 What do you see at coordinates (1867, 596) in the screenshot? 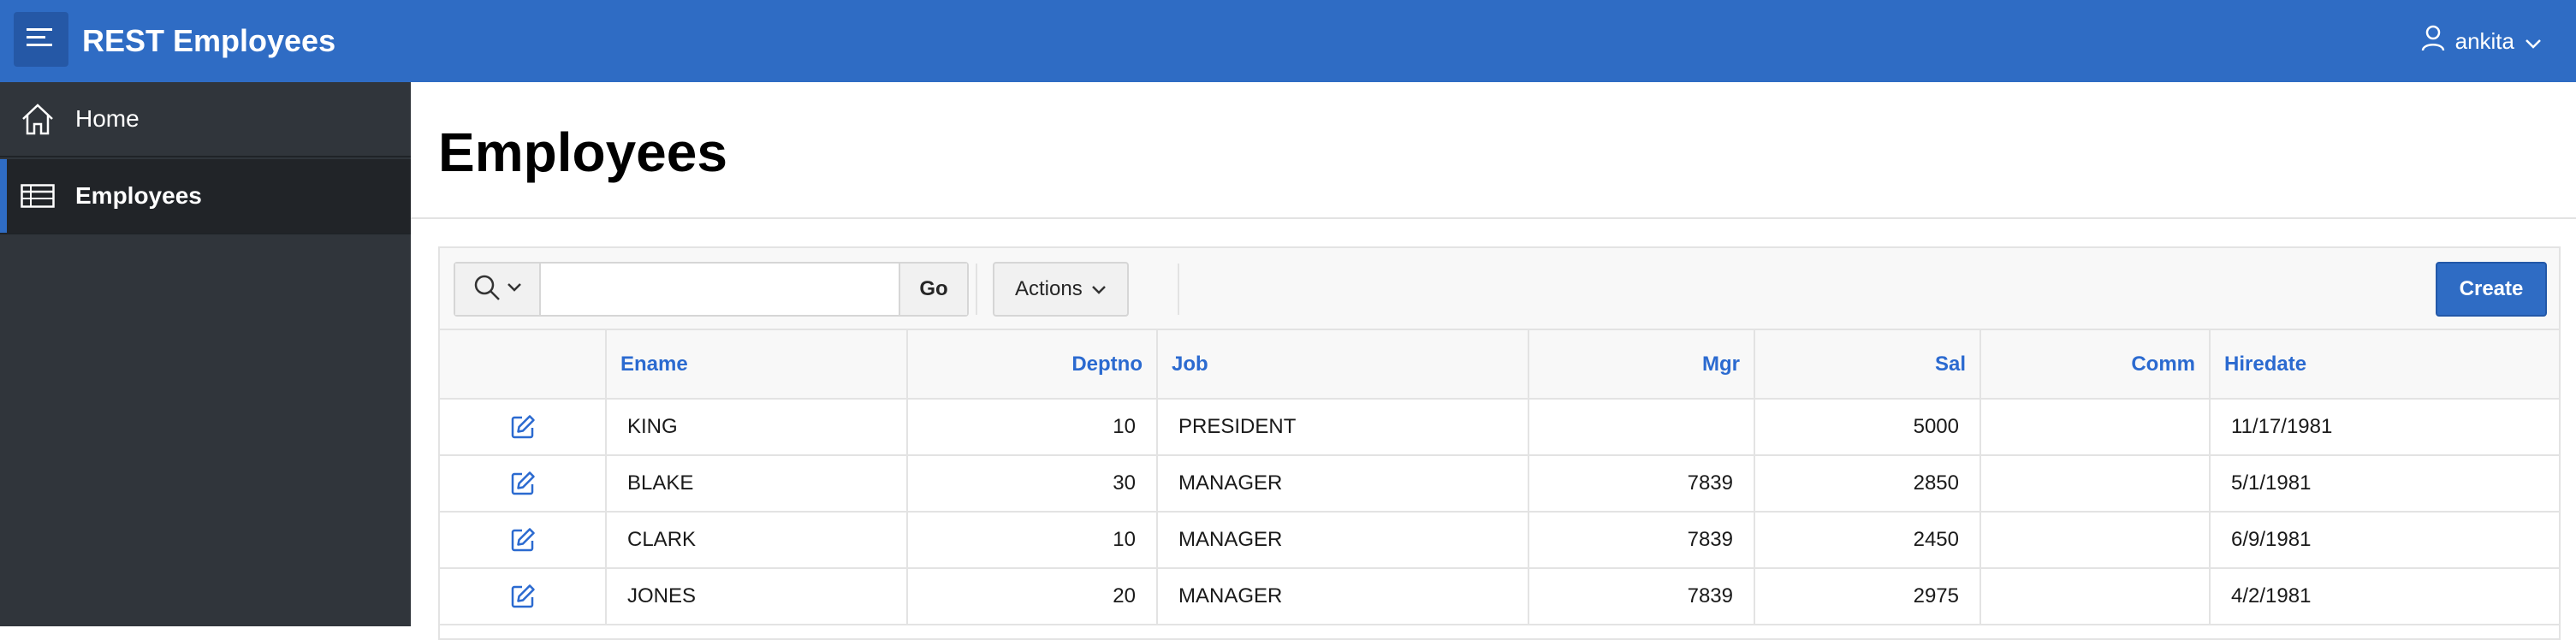
I see `sal-cell: 2975` at bounding box center [1867, 596].